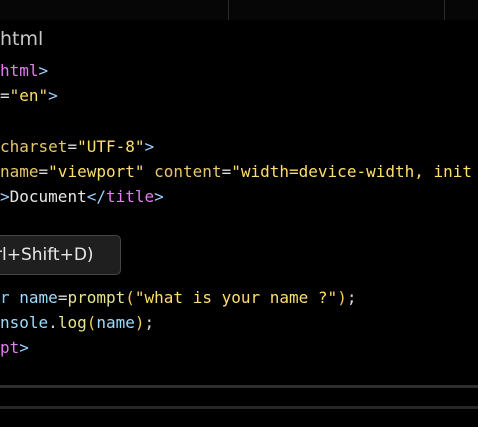 This screenshot has height=427, width=478. I want to click on code-line: html>, so click(24, 70).